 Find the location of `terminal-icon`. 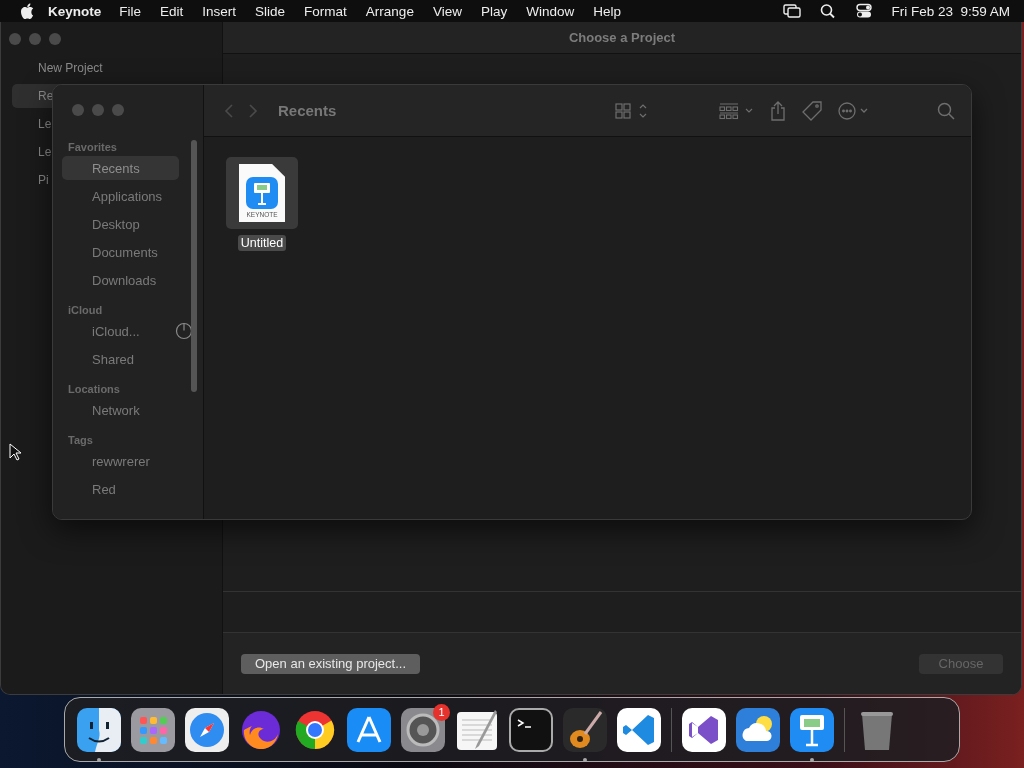

terminal-icon is located at coordinates (531, 729).